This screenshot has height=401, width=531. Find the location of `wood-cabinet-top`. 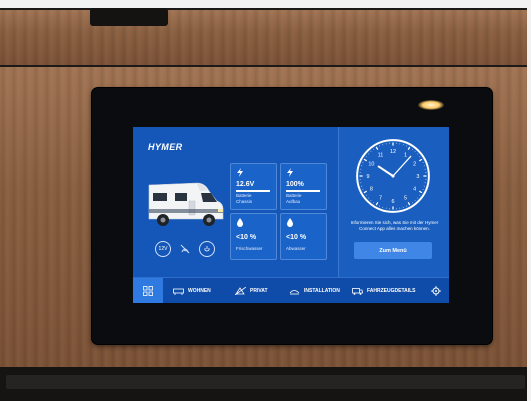

wood-cabinet-top is located at coordinates (265, 37).